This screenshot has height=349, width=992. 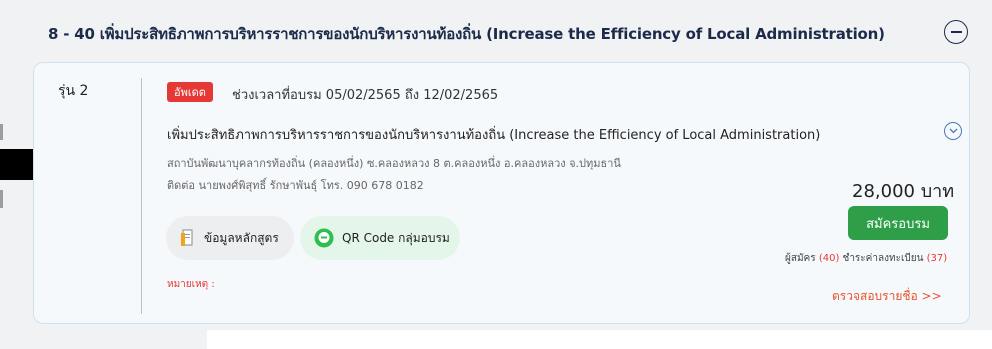 What do you see at coordinates (396, 237) in the screenshot?
I see `qr-code-label: QR Code กลุ่มอบรม` at bounding box center [396, 237].